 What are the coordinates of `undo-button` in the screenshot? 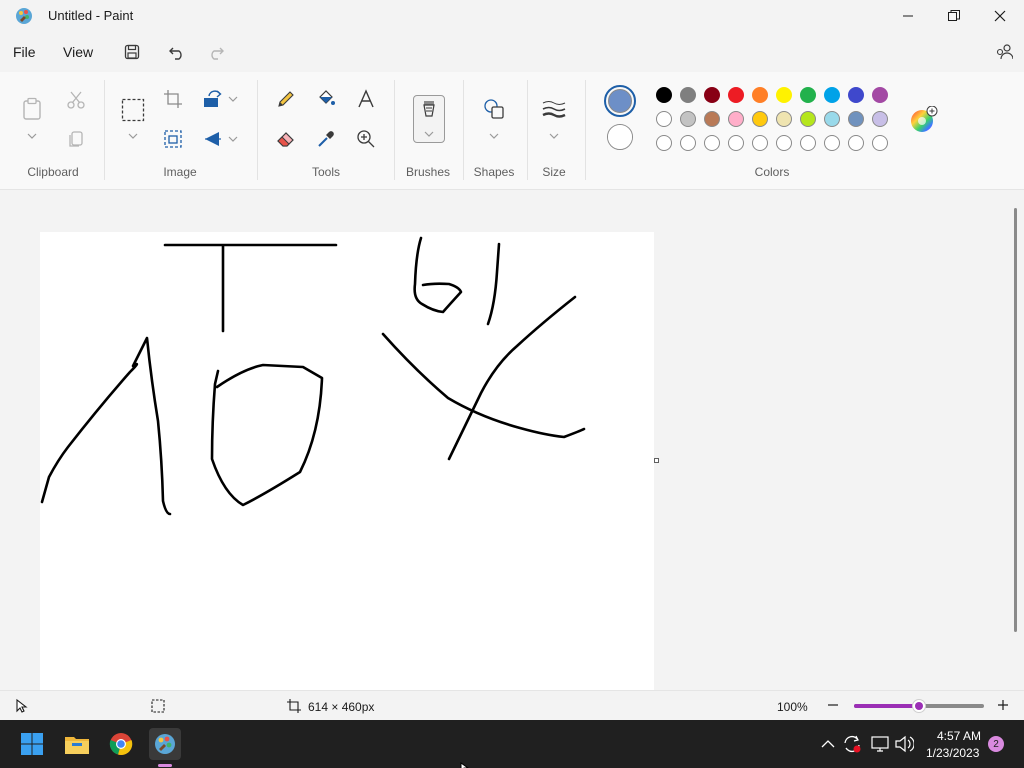 It's located at (177, 52).